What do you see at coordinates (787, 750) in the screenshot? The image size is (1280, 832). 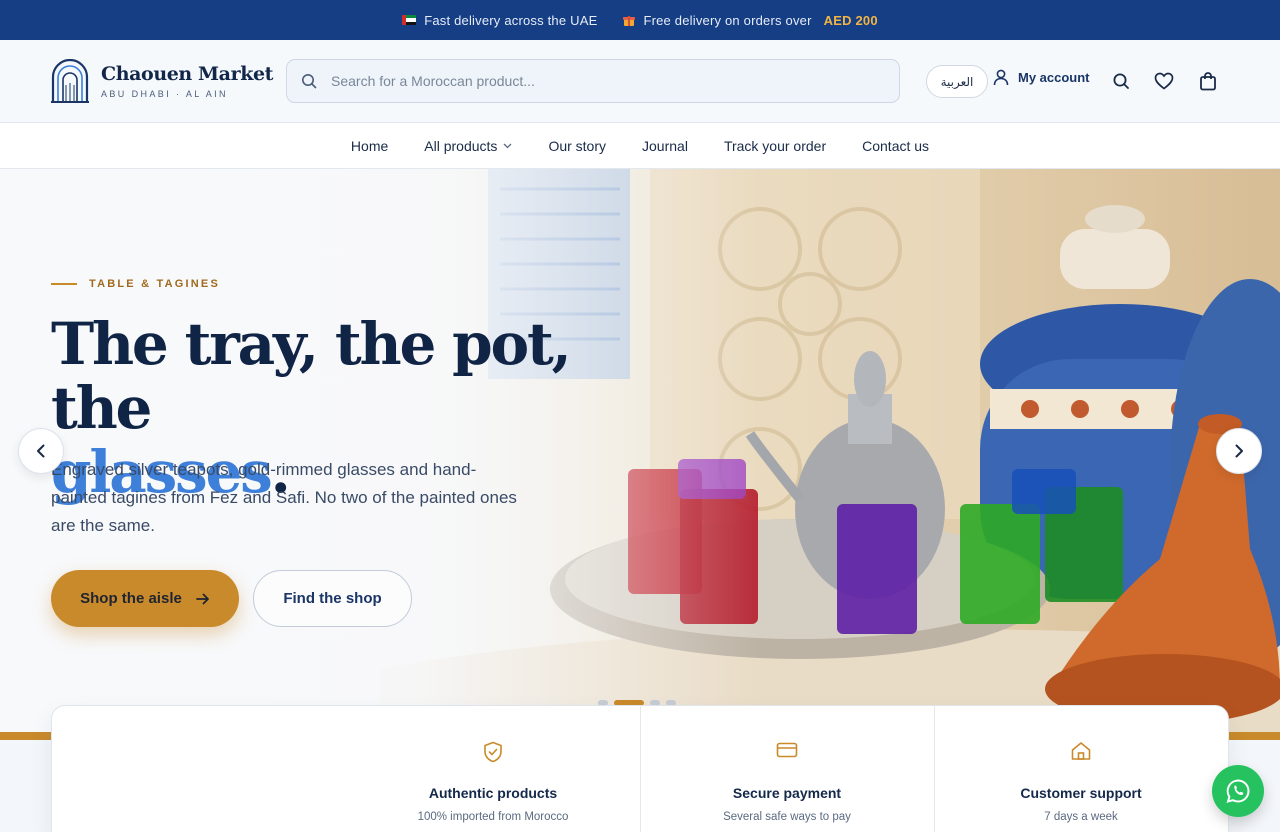 I see `credit-card-icon` at bounding box center [787, 750].